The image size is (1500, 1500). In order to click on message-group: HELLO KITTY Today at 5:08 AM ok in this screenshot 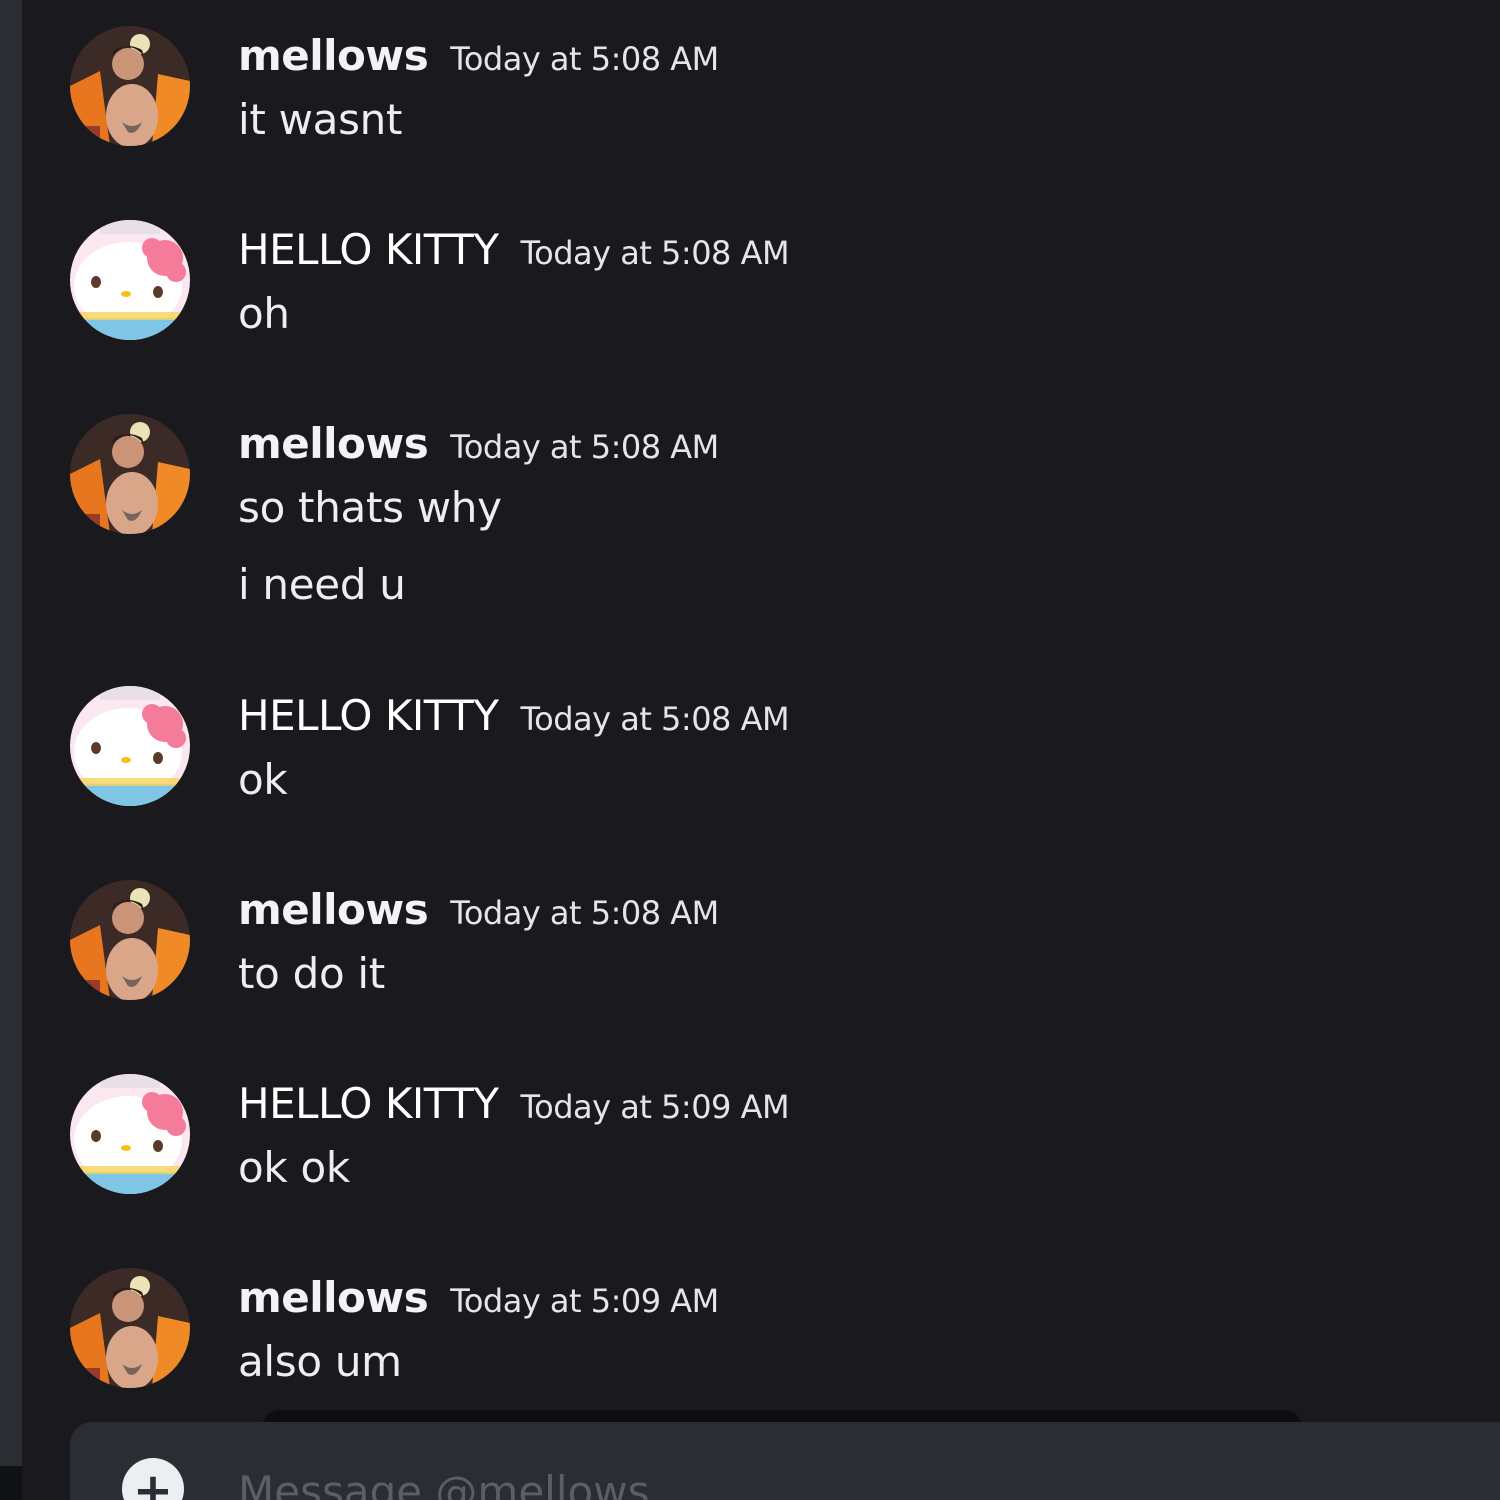, I will do `click(761, 751)`.